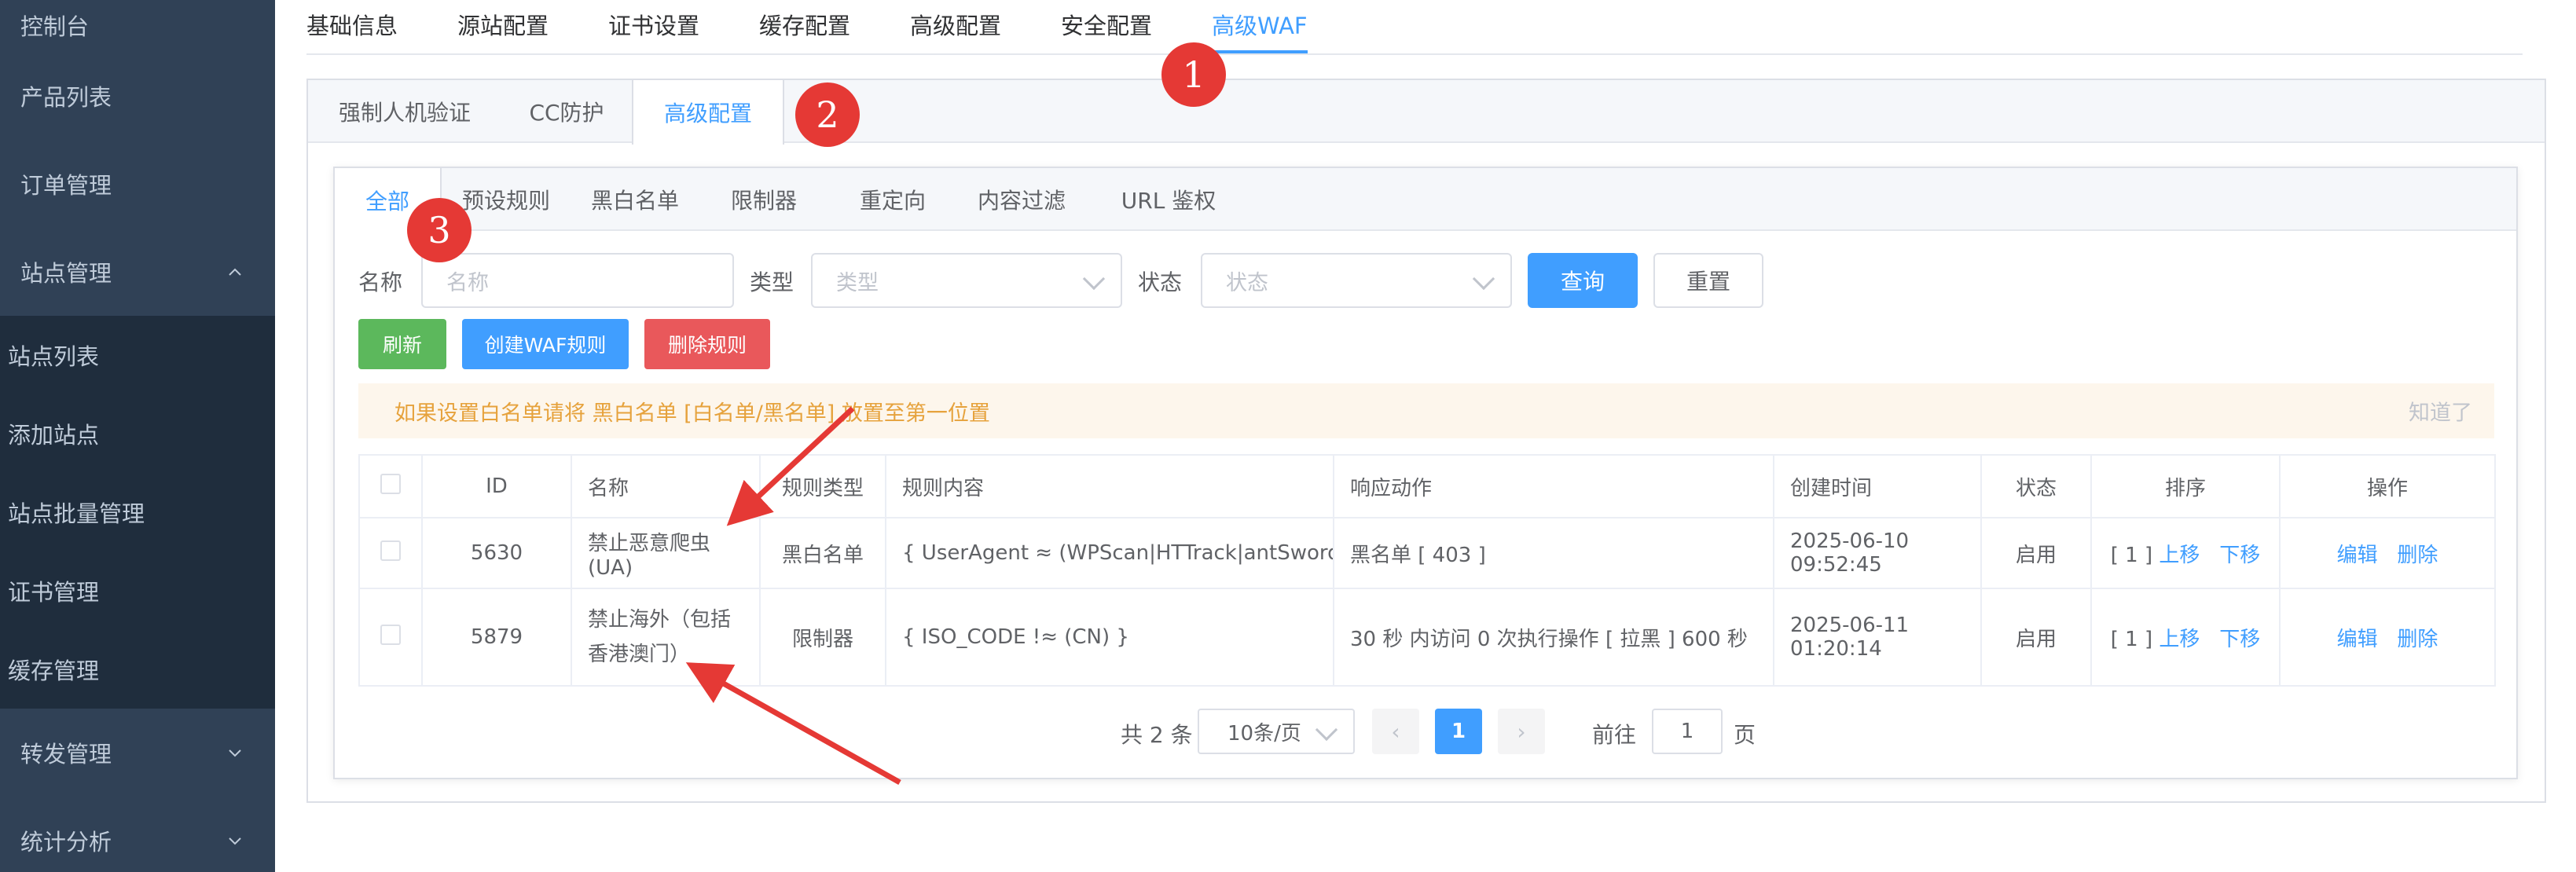 This screenshot has height=872, width=2576. What do you see at coordinates (402, 344) in the screenshot?
I see `refresh-button: 刷新` at bounding box center [402, 344].